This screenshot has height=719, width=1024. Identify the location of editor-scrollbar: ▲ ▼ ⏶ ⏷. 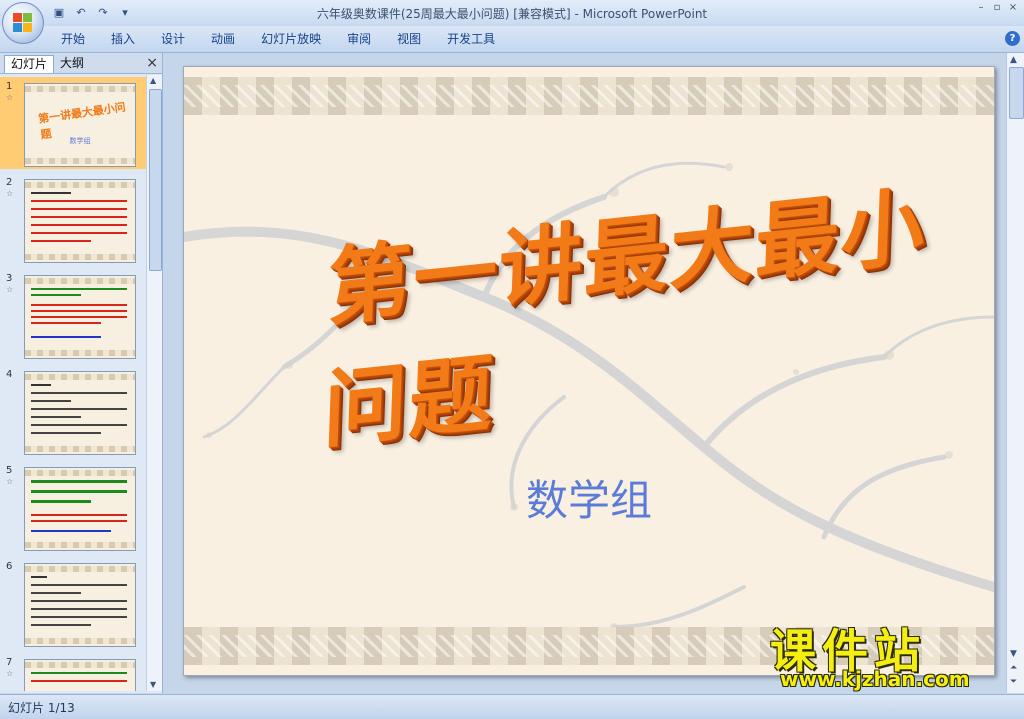
(1015, 373).